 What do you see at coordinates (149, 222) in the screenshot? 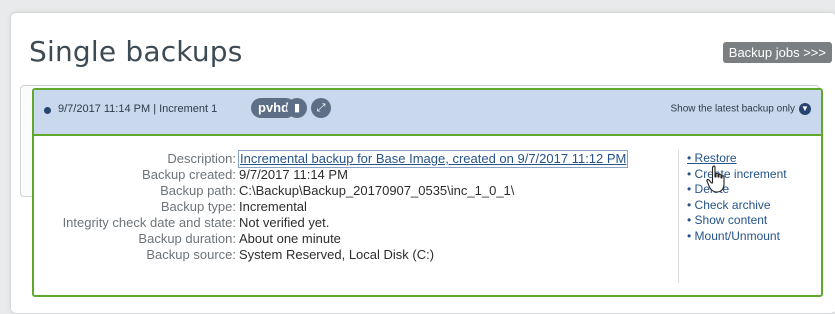
I see `detail-label: Integrity check date and state:` at bounding box center [149, 222].